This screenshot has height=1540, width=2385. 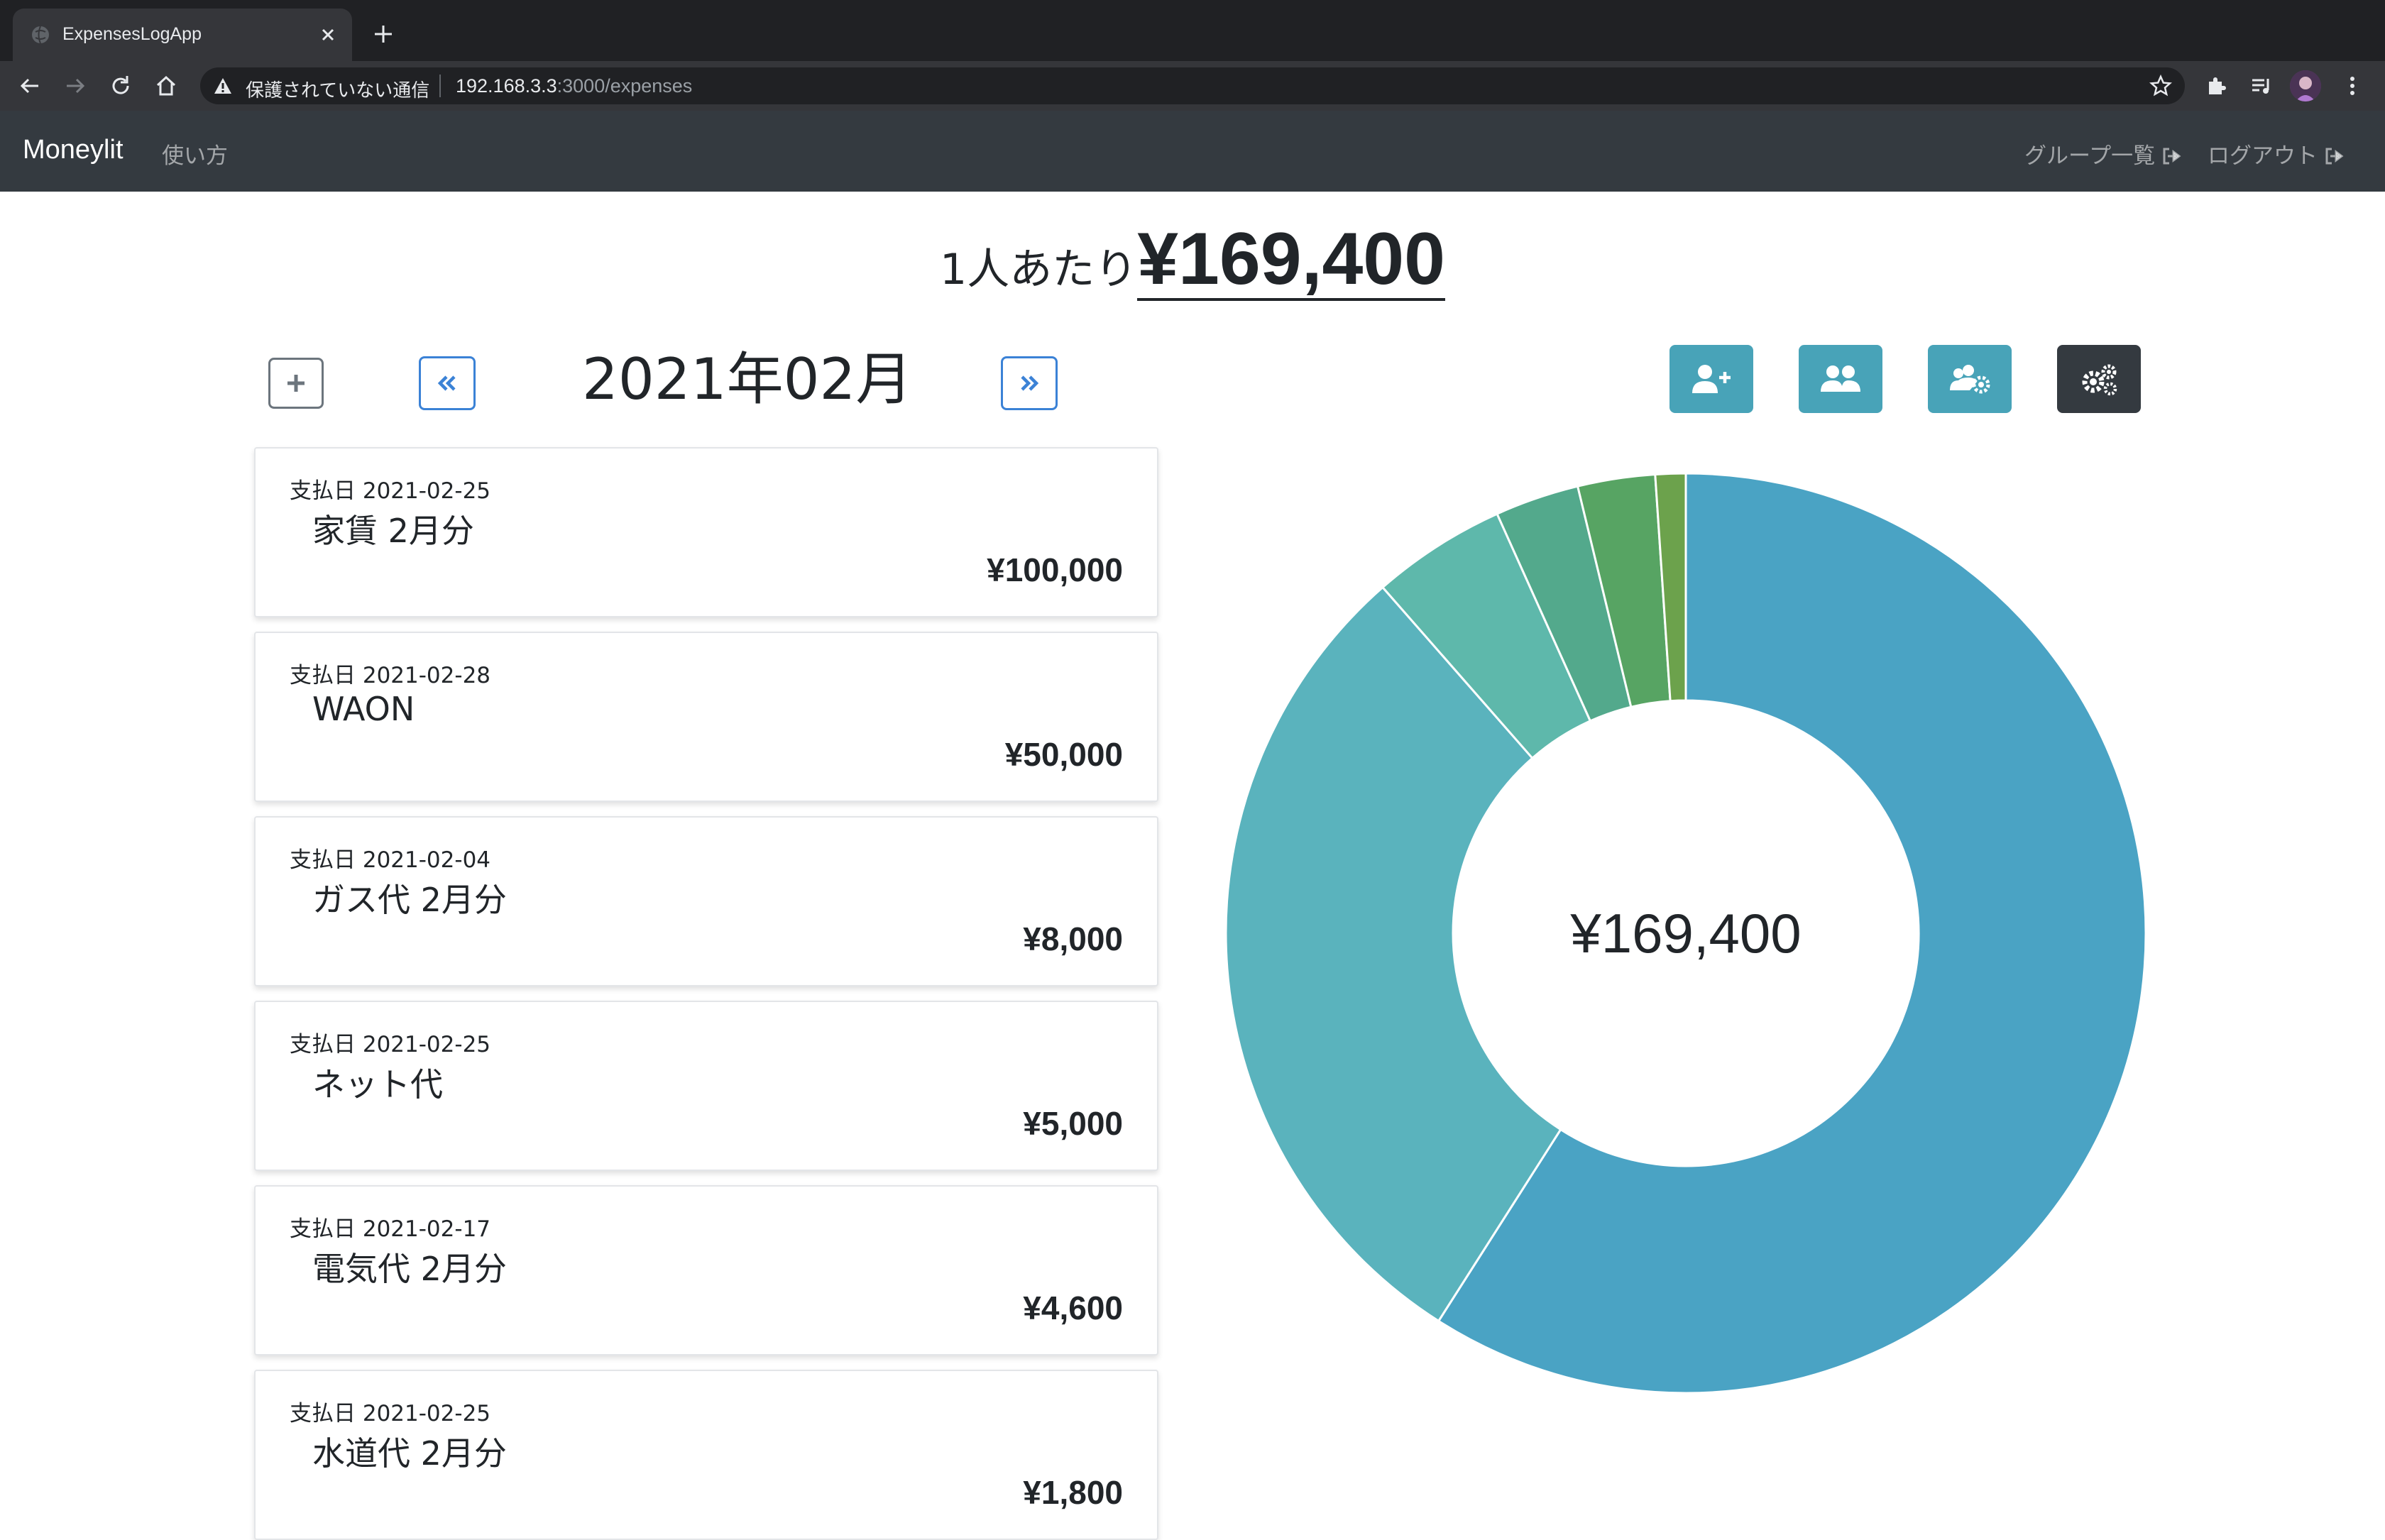 I want to click on double-chevron-left-icon, so click(x=446, y=383).